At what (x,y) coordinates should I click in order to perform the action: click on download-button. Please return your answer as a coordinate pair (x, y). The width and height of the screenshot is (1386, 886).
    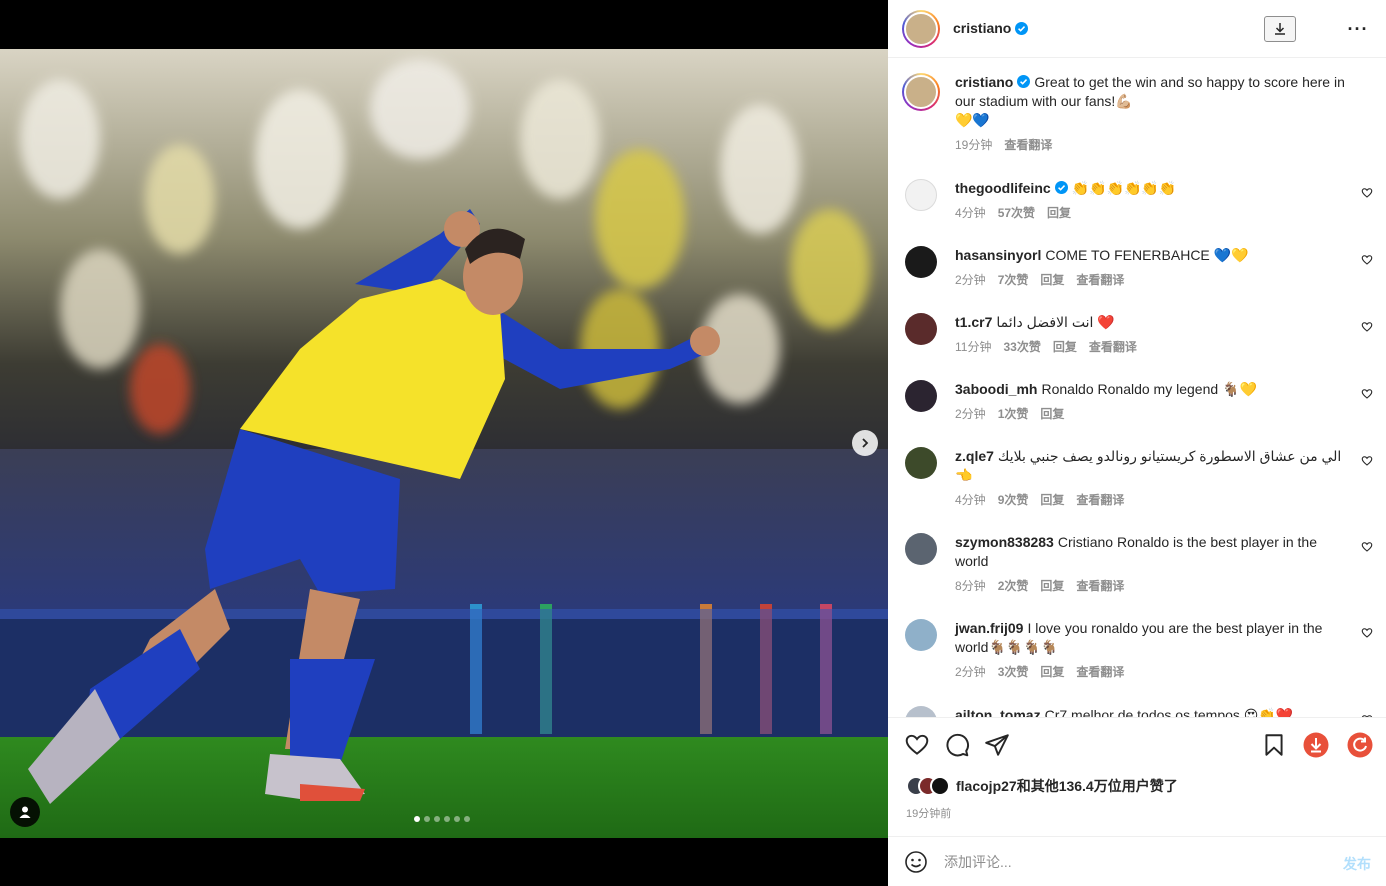
    Looking at the image, I should click on (1280, 29).